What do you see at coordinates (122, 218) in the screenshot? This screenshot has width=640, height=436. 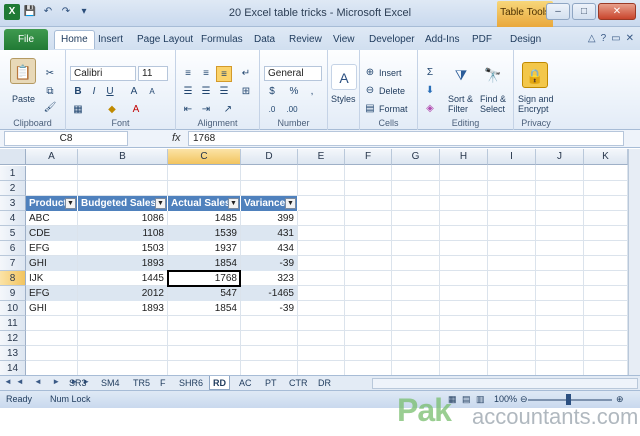 I see `table-cell: 1086` at bounding box center [122, 218].